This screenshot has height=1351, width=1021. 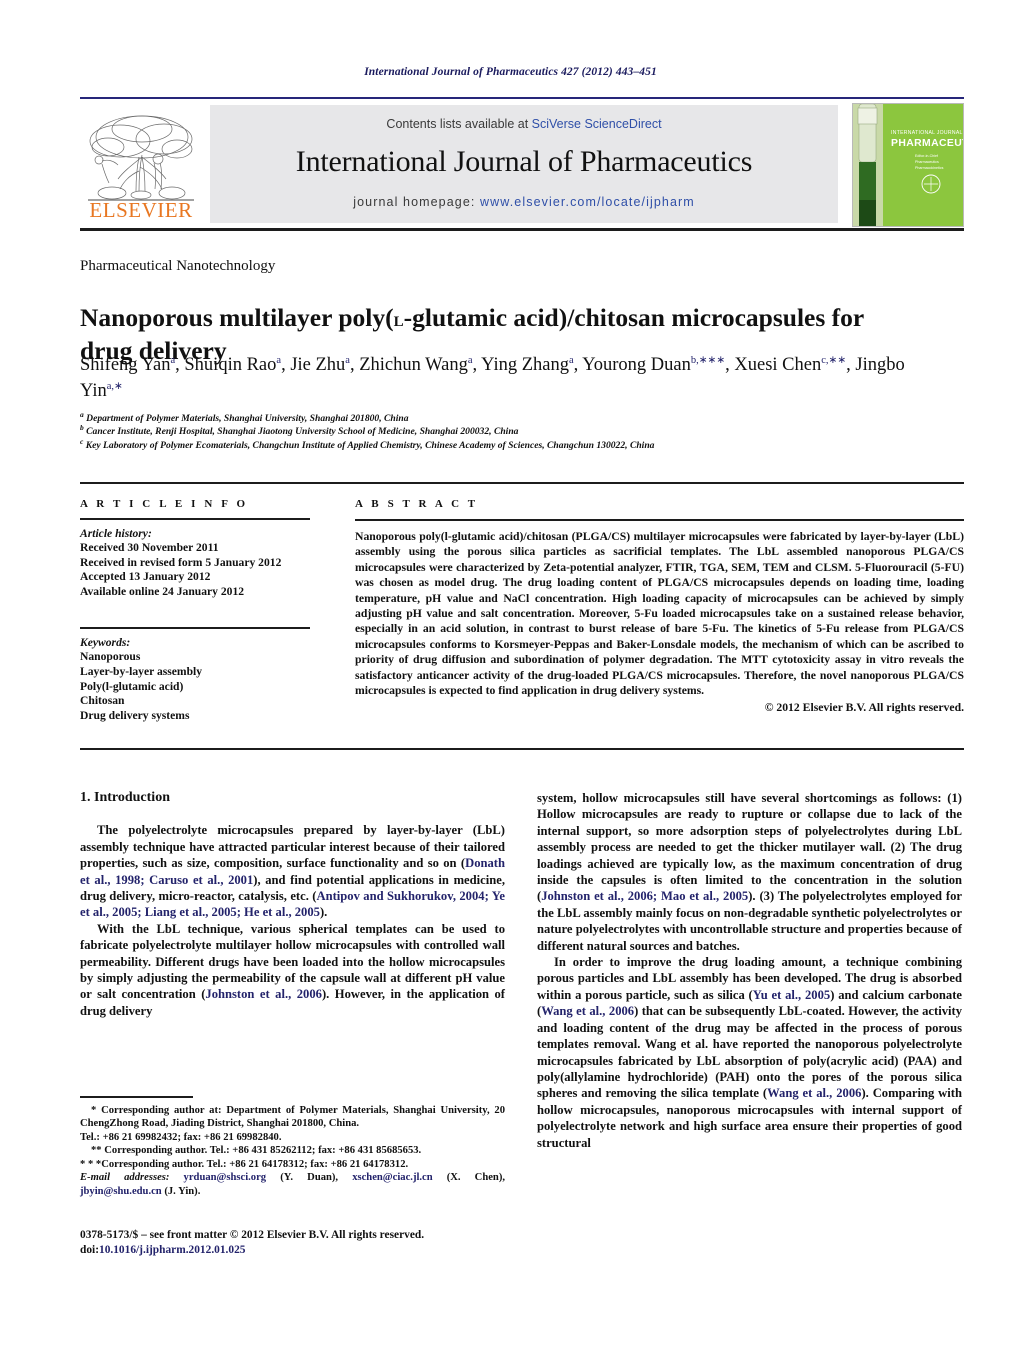 What do you see at coordinates (181, 562) in the screenshot?
I see `article-history-item: Received in revised form 5 January 2012` at bounding box center [181, 562].